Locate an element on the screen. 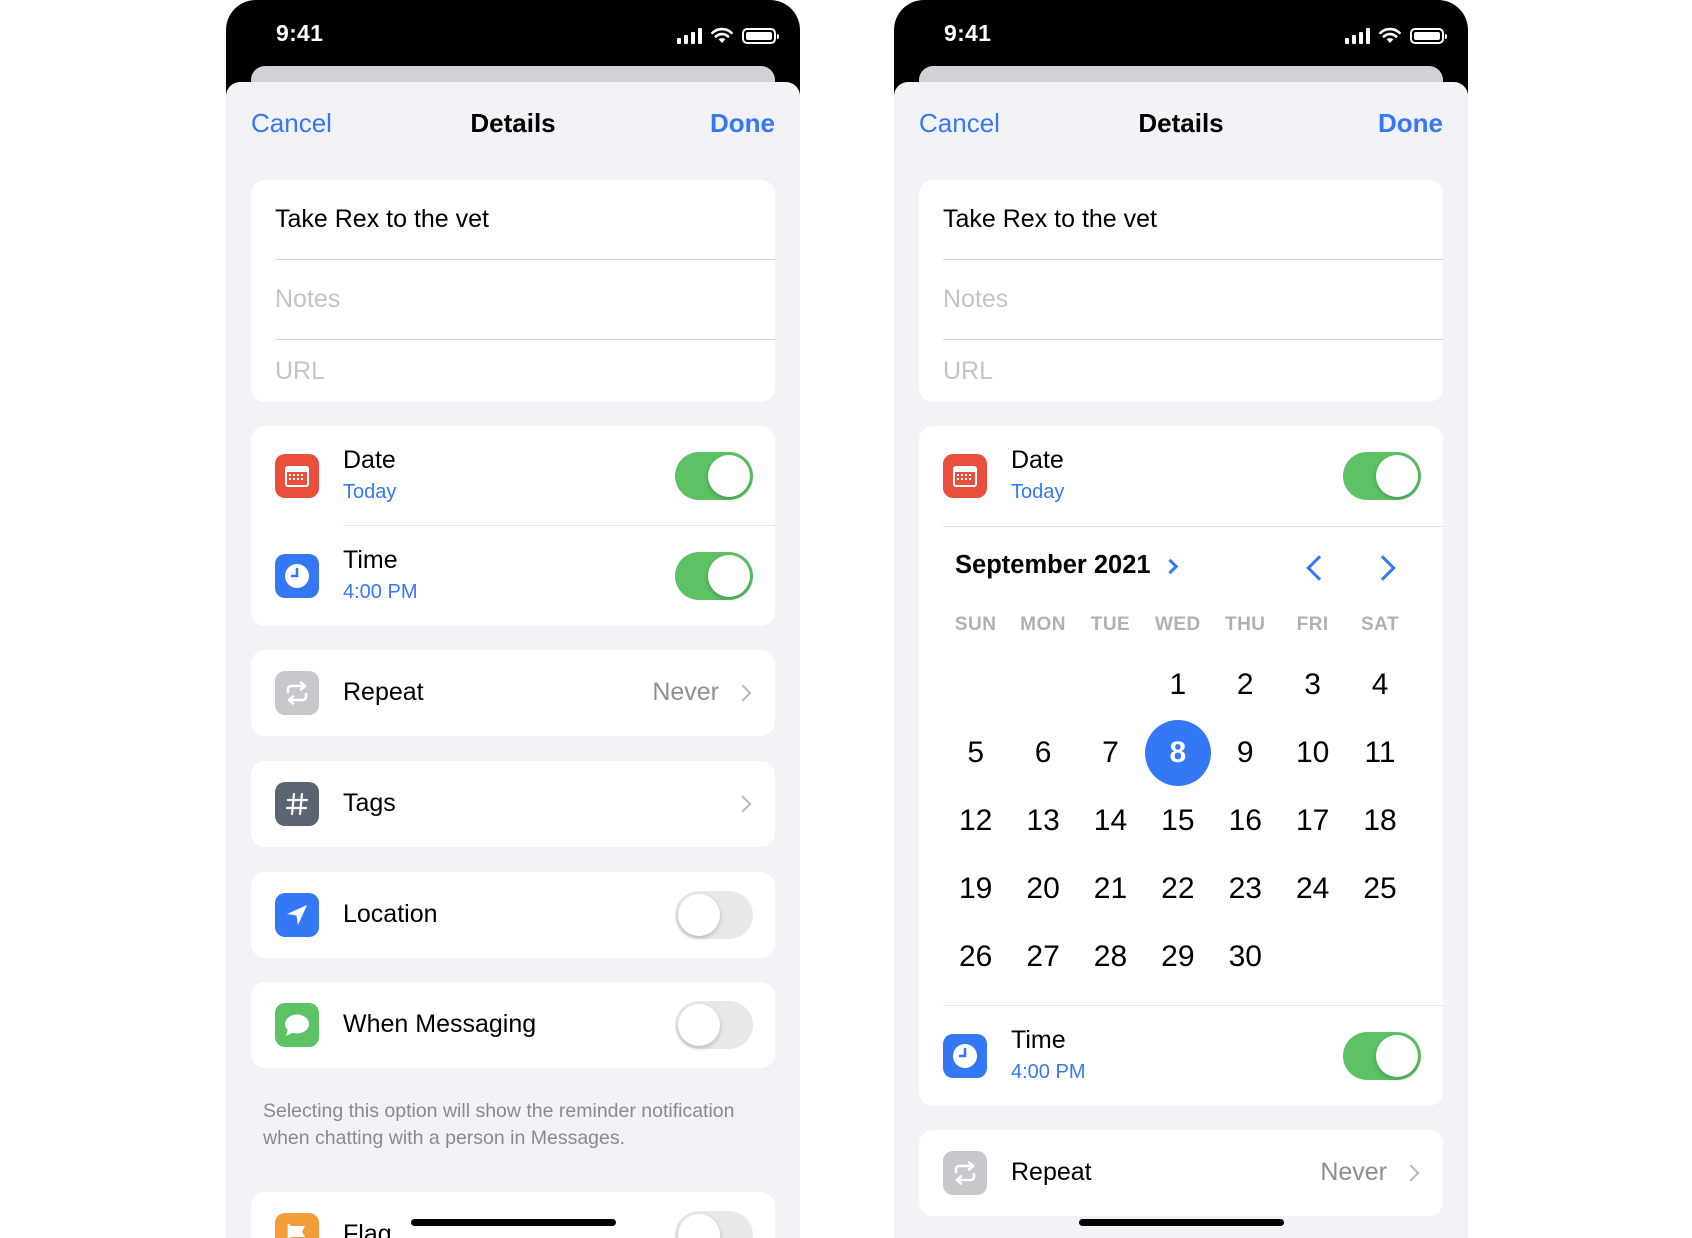 The height and width of the screenshot is (1238, 1692). calendar-day: 28 is located at coordinates (1110, 957).